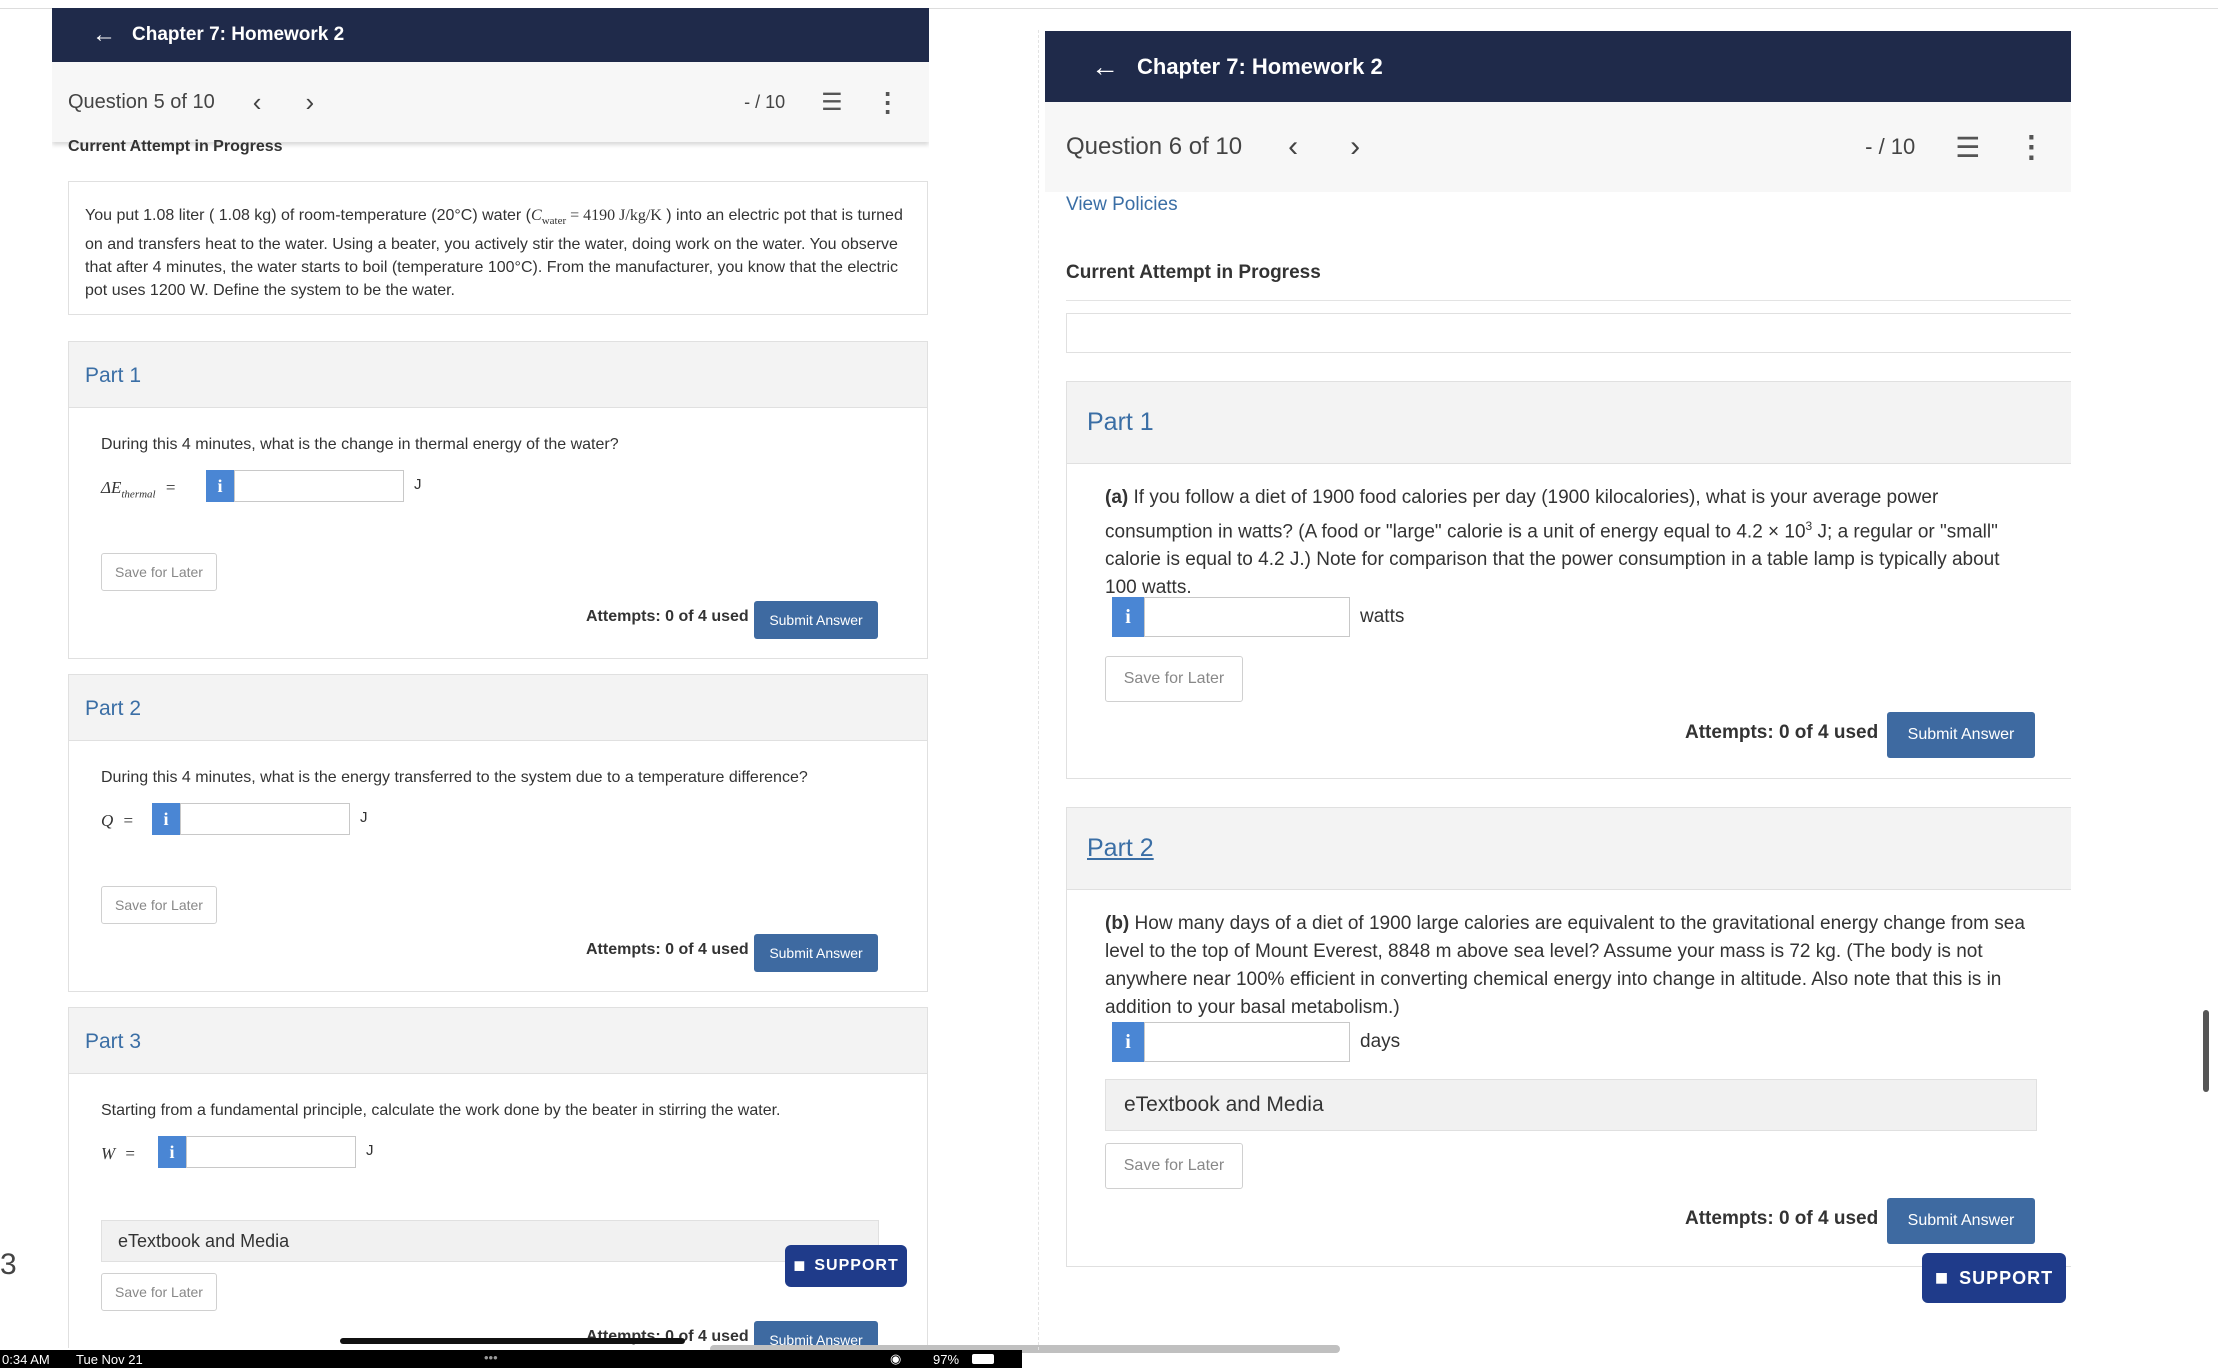 This screenshot has height=1368, width=2218. I want to click on question-label: Question 6 of 10, so click(1154, 146).